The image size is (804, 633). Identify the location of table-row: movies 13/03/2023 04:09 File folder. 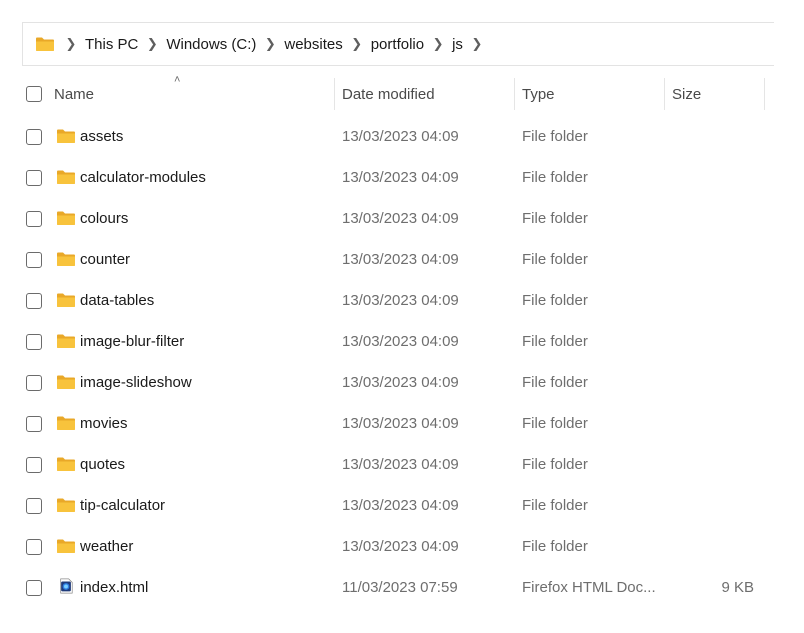
(402, 423).